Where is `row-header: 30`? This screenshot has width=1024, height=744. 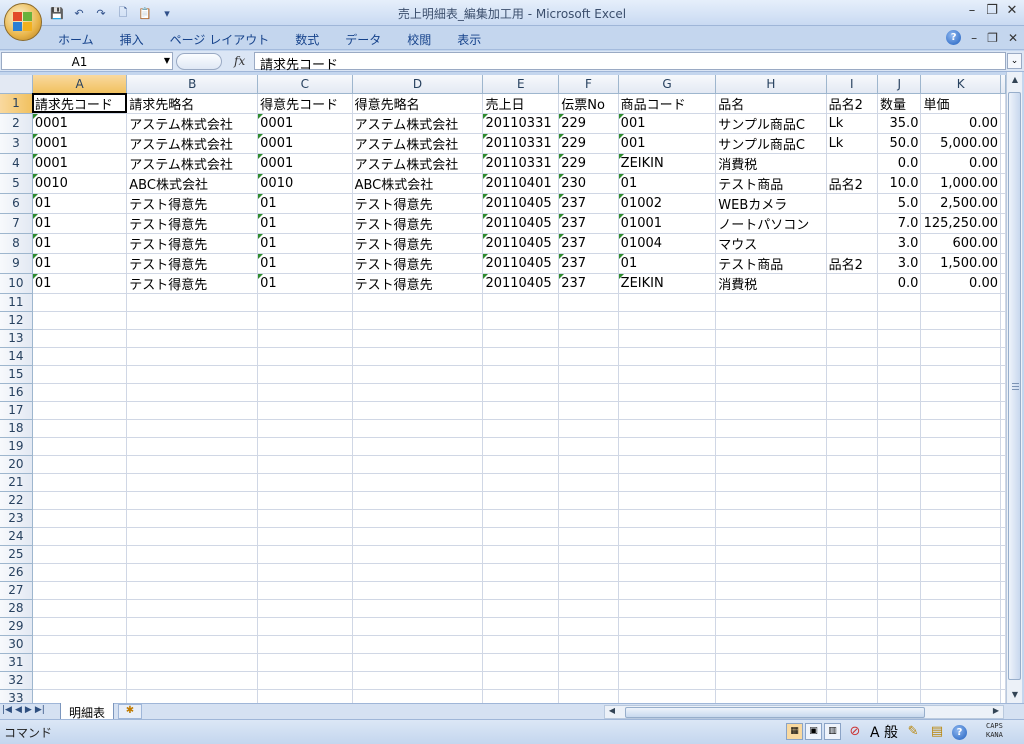 row-header: 30 is located at coordinates (16, 644).